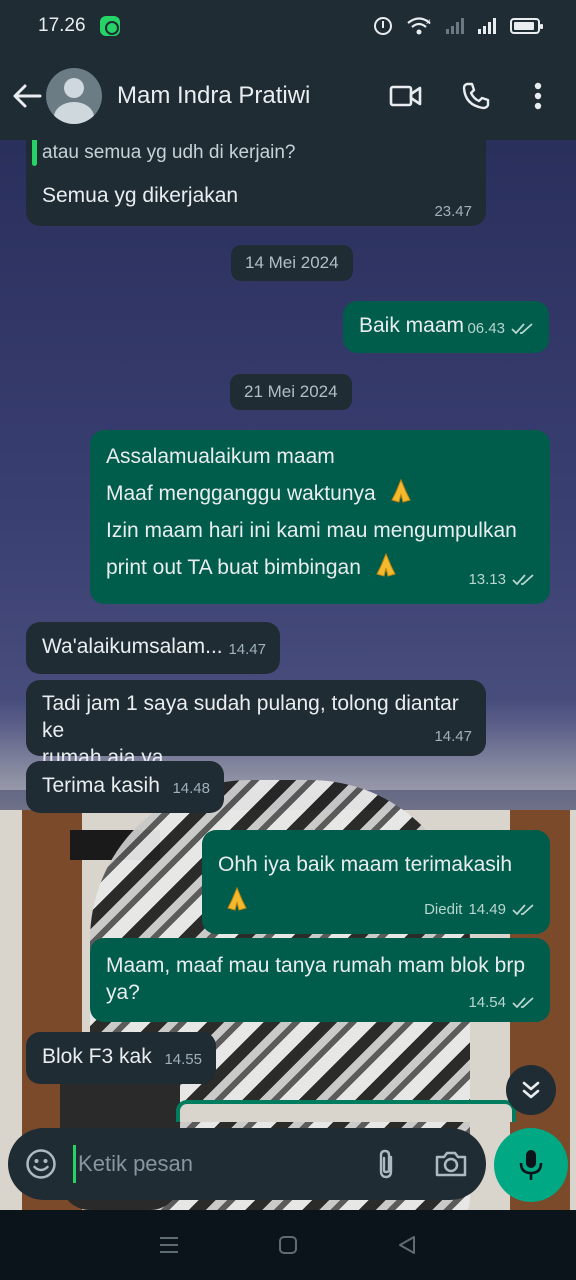 This screenshot has height=1280, width=576. I want to click on home-button, so click(288, 1245).